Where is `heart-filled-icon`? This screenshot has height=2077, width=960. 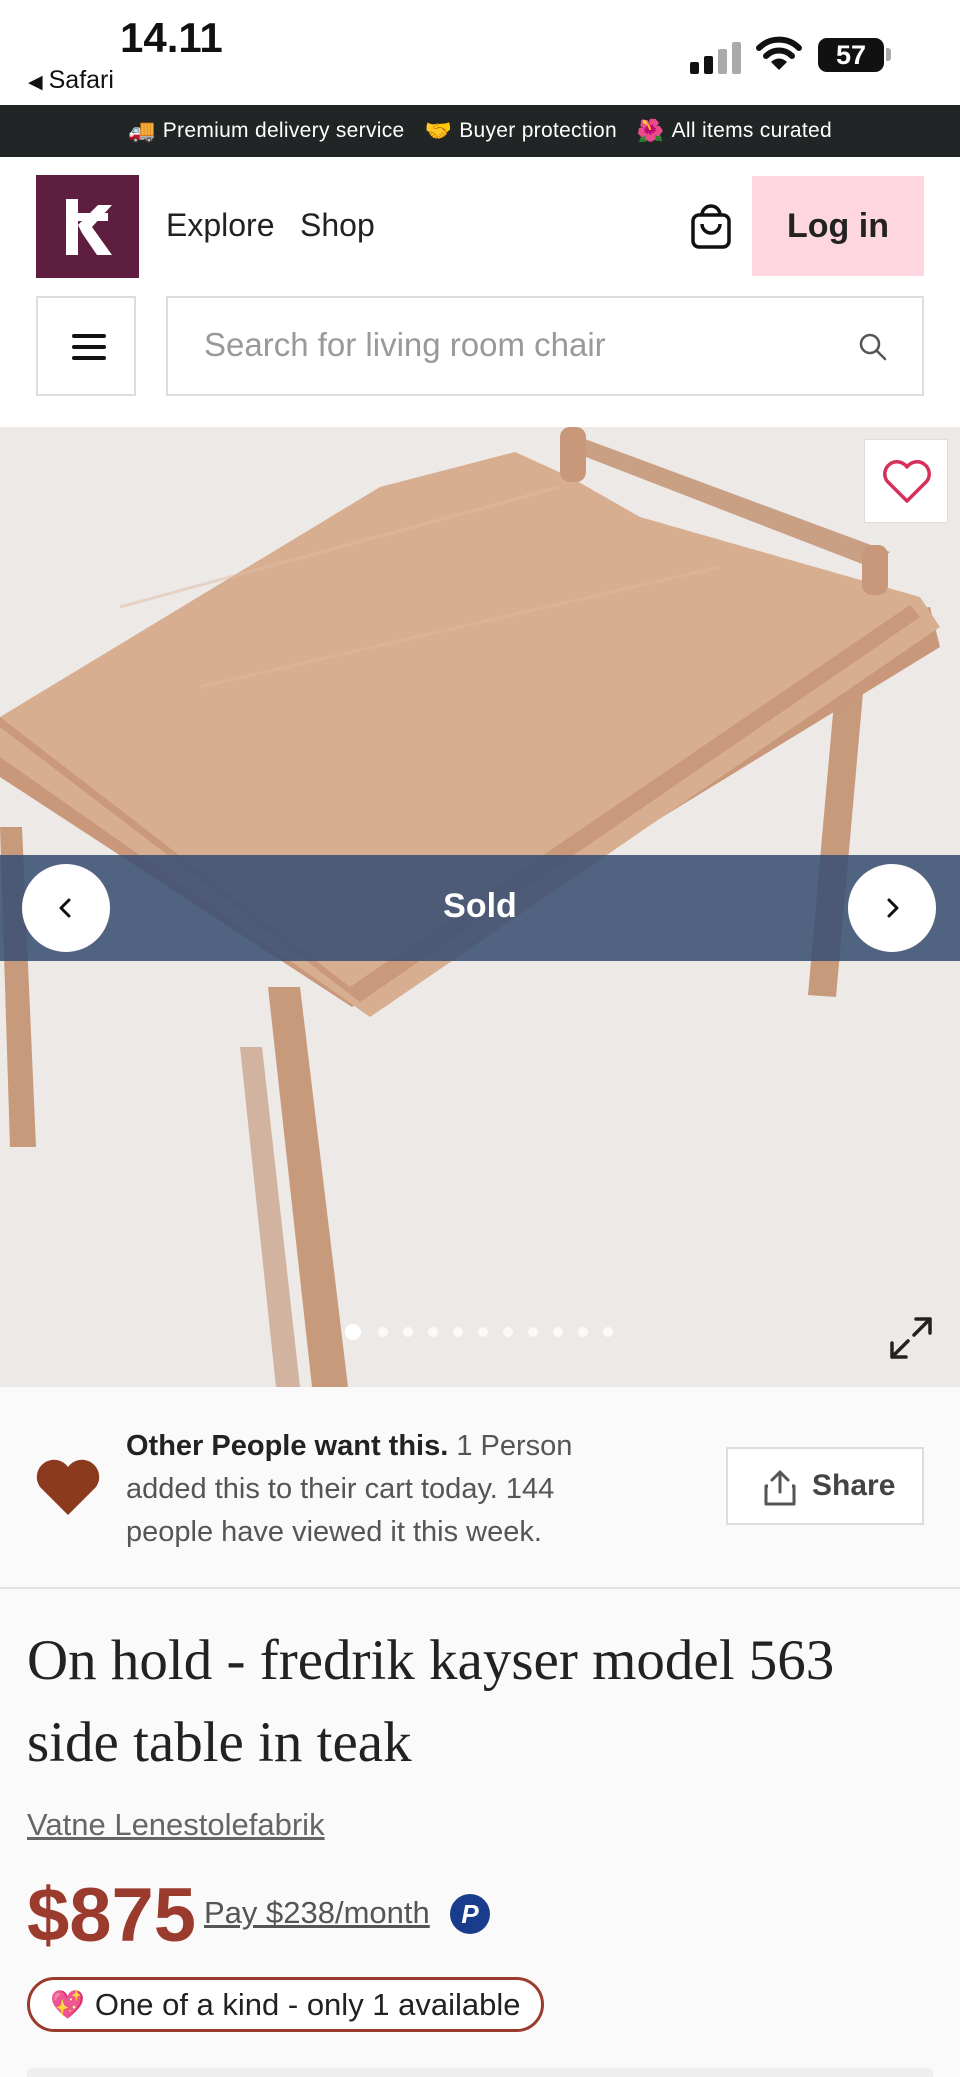 heart-filled-icon is located at coordinates (68, 1487).